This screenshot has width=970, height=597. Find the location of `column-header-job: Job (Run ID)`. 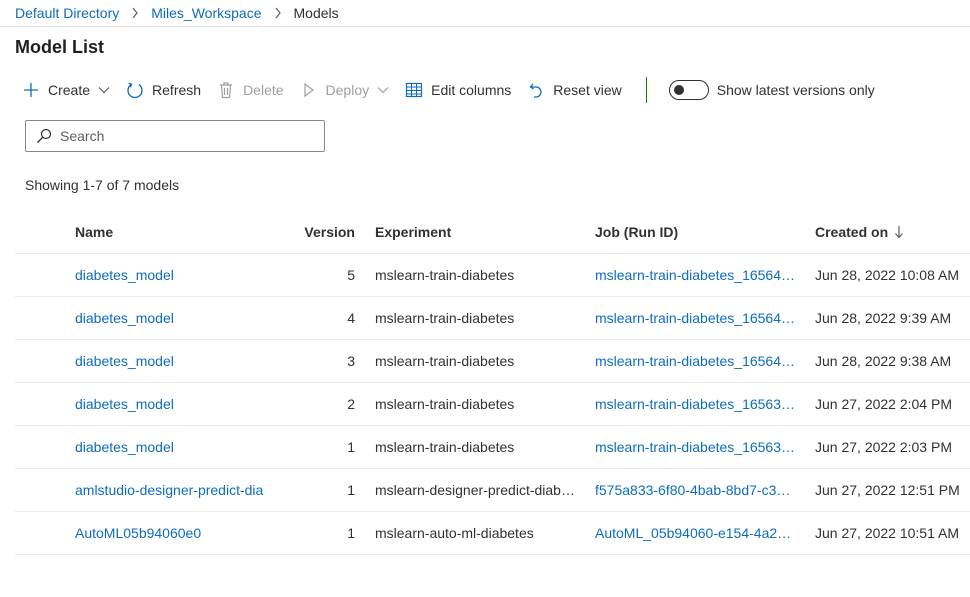

column-header-job: Job (Run ID) is located at coordinates (695, 232).